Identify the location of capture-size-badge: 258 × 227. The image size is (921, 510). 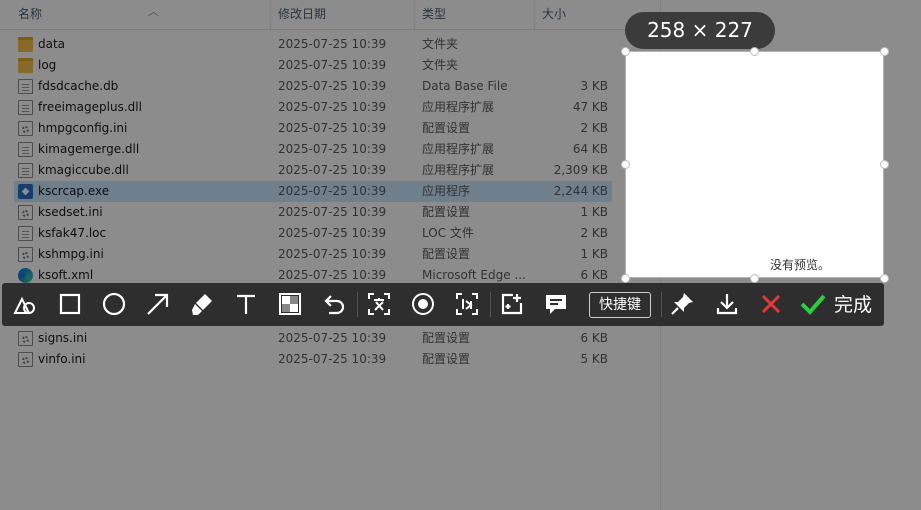
(700, 30).